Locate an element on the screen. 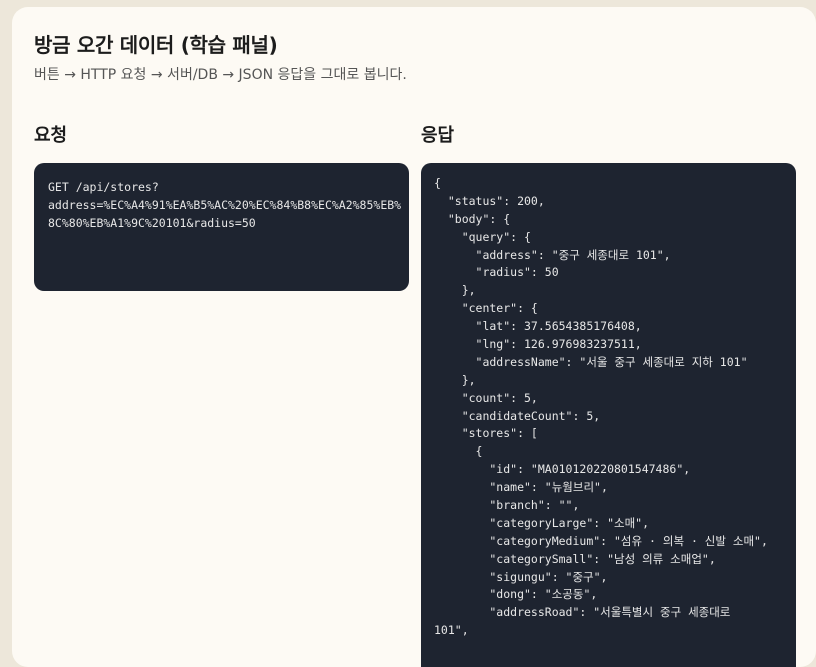  json-line: "lng": 126.976983237511, is located at coordinates (538, 344).